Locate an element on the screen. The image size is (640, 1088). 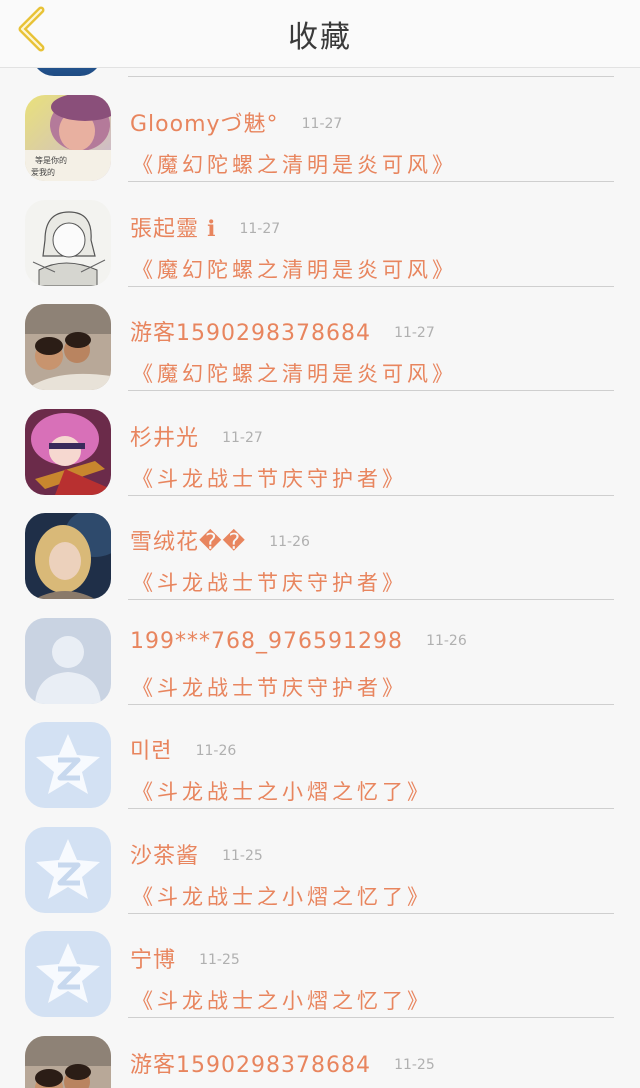
user-name: 雪绒花�� is located at coordinates (188, 542).